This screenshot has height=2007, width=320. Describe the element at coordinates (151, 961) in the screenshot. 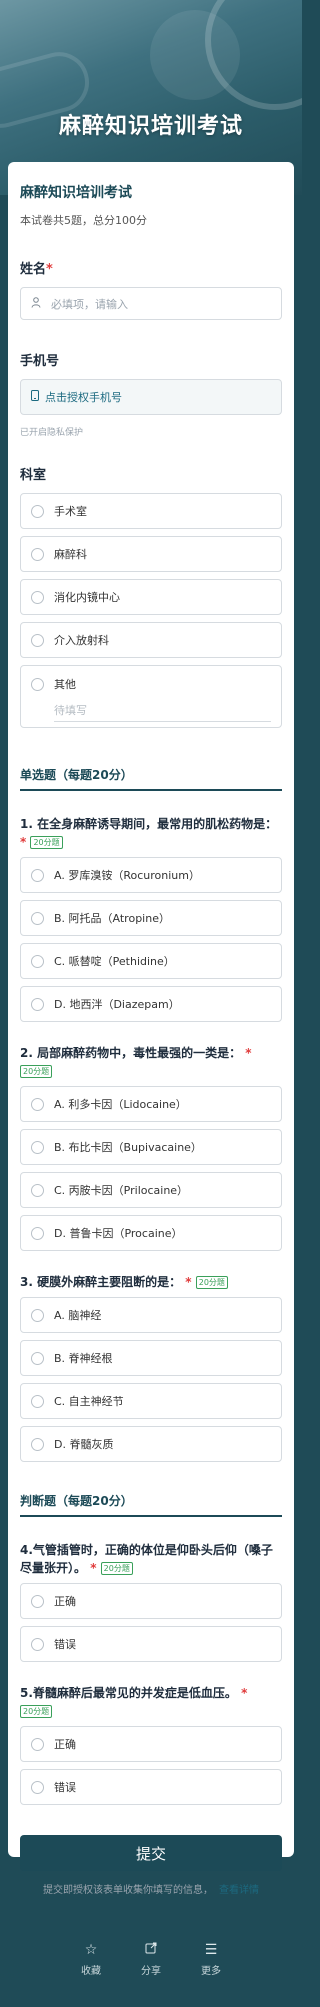

I see `question-1-option: C. 哌替啶（Pethidine）` at that location.